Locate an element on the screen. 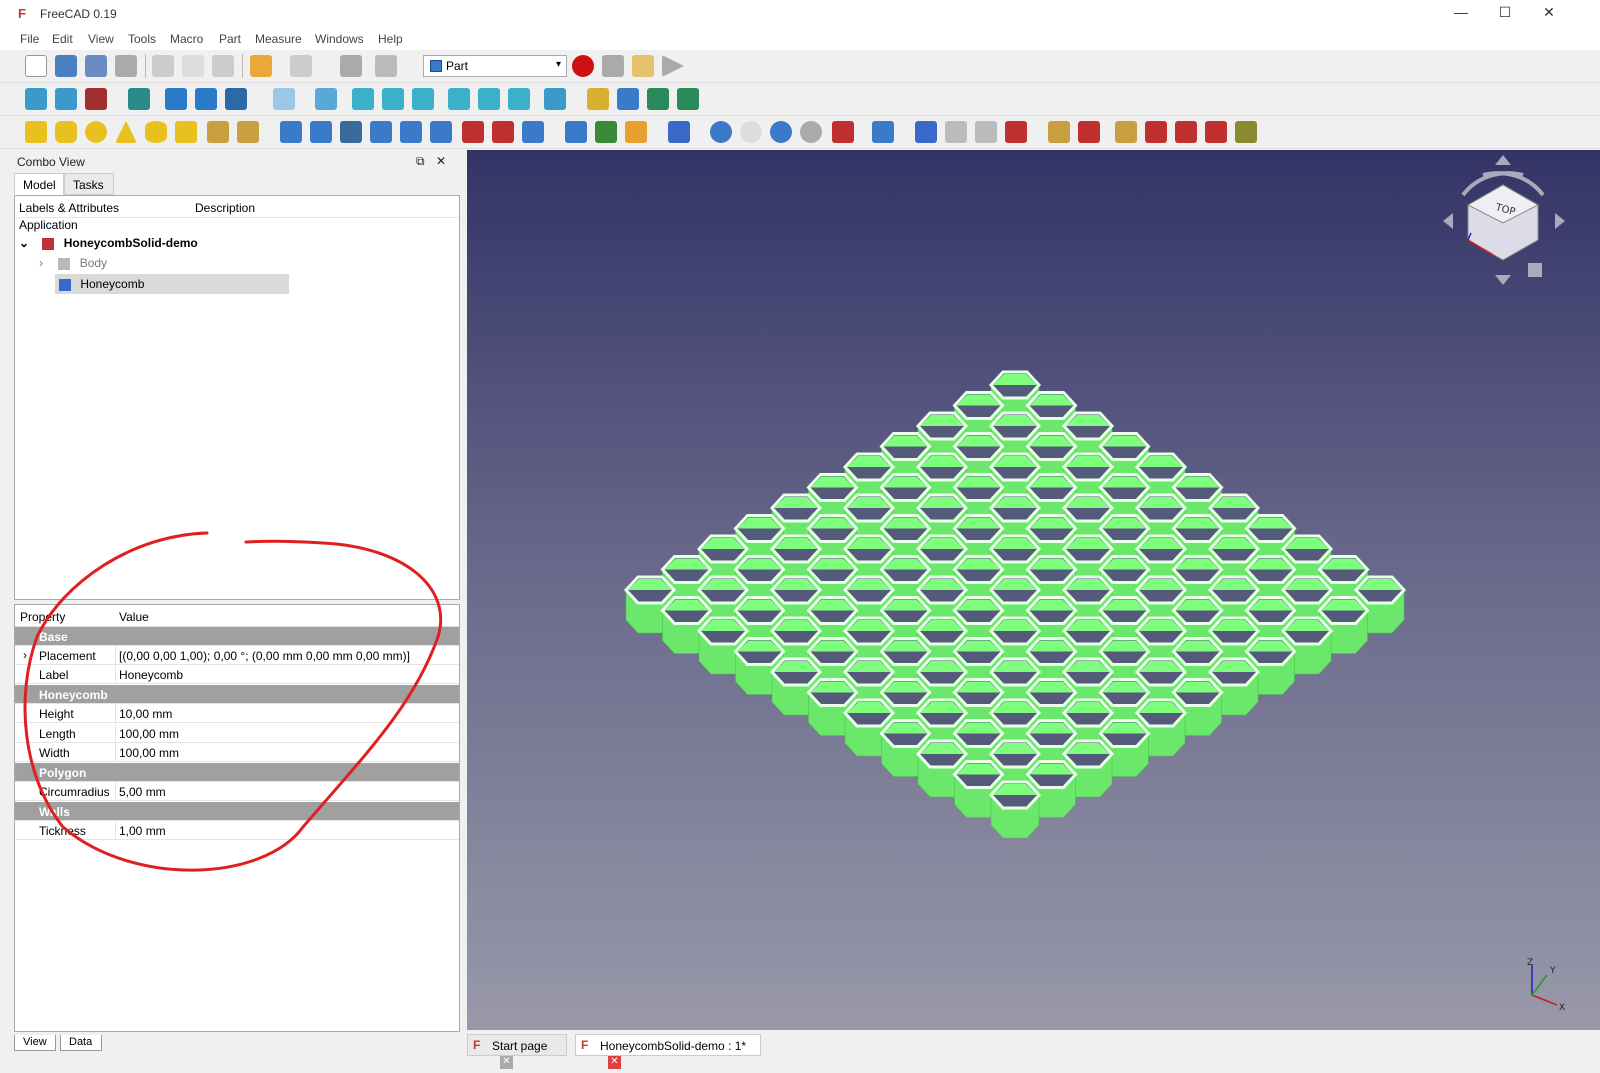 Image resolution: width=1600 pixels, height=1073 pixels. check-geometry-icon is located at coordinates (926, 132).